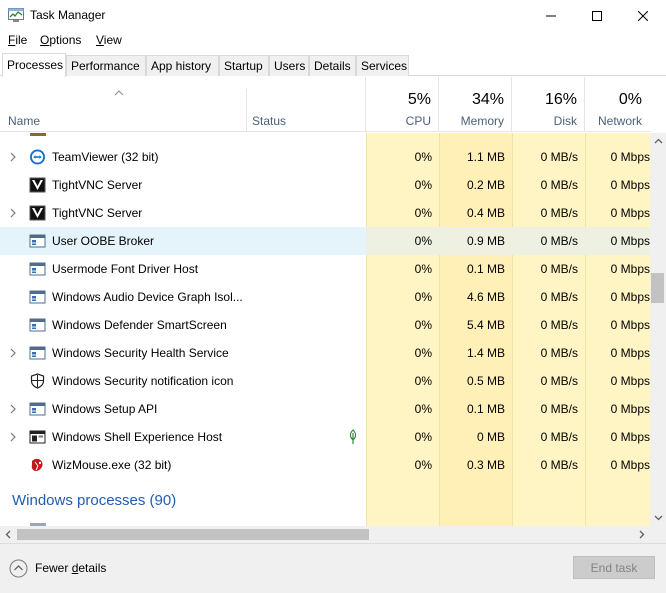  I want to click on minimize-icon, so click(551, 15).